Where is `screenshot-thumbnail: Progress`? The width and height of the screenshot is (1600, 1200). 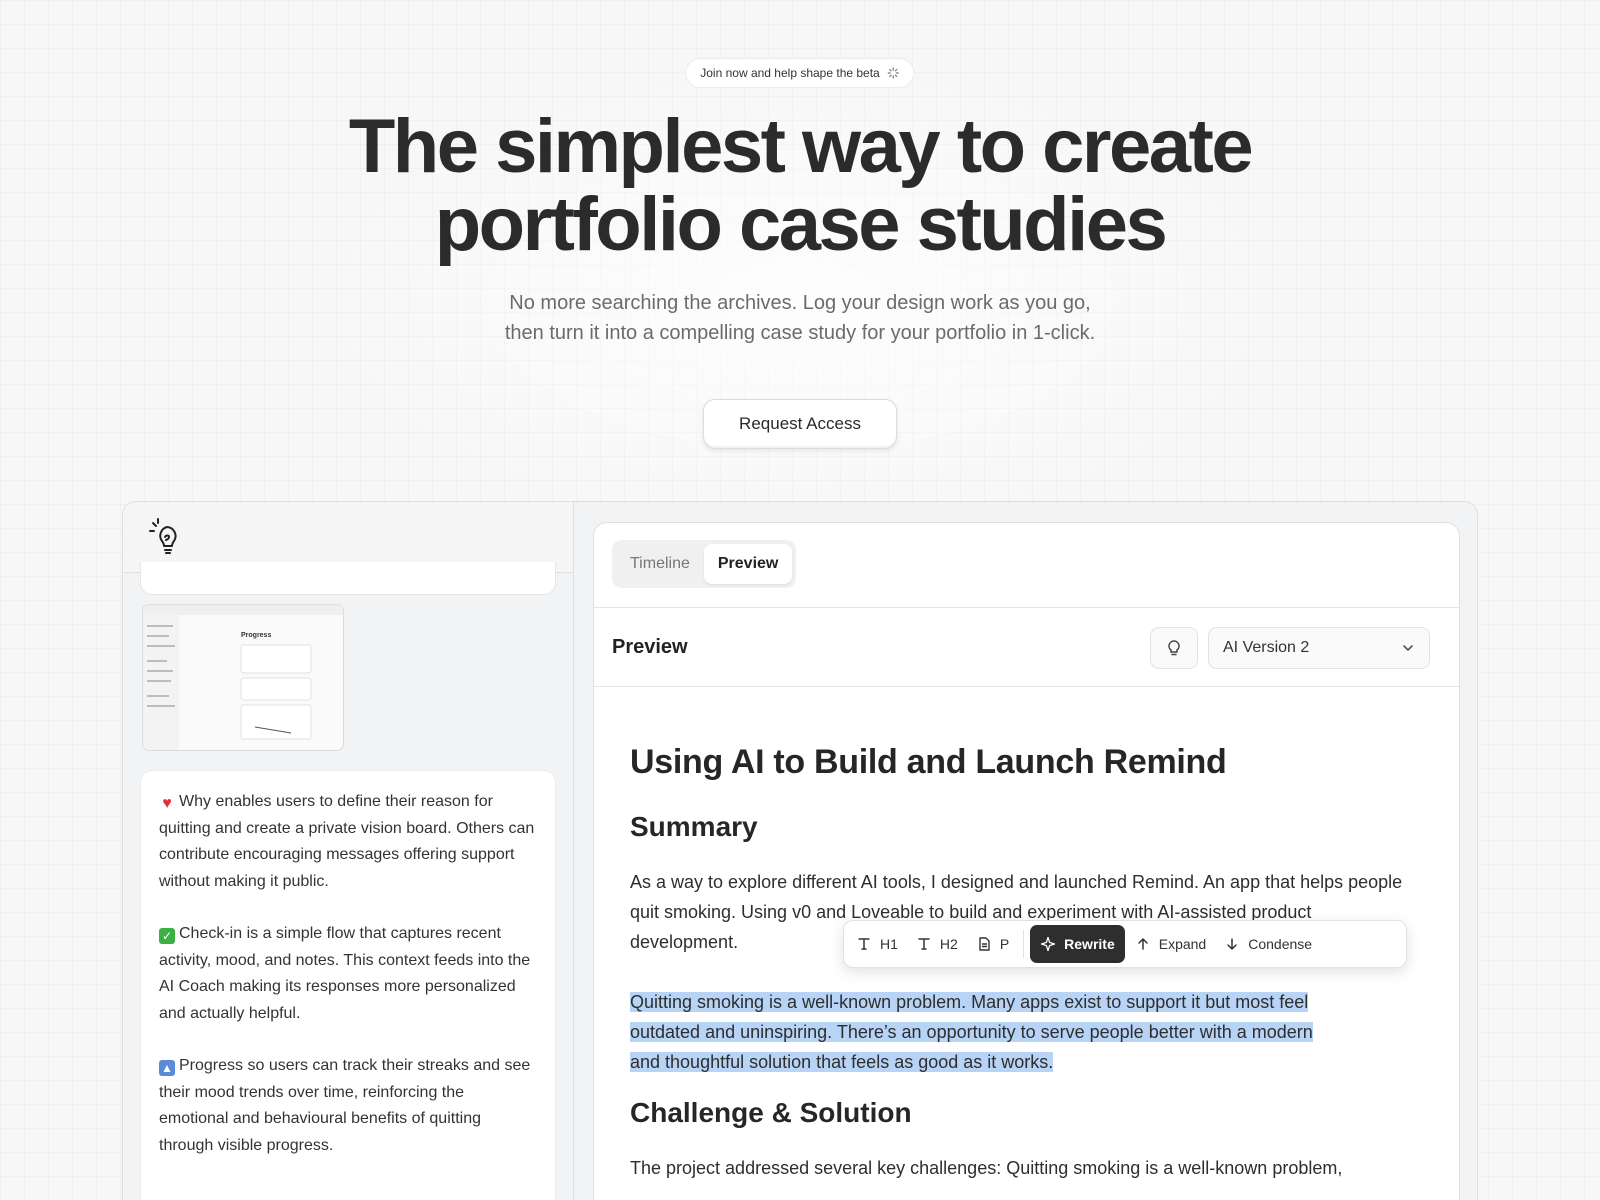 screenshot-thumbnail: Progress is located at coordinates (243, 677).